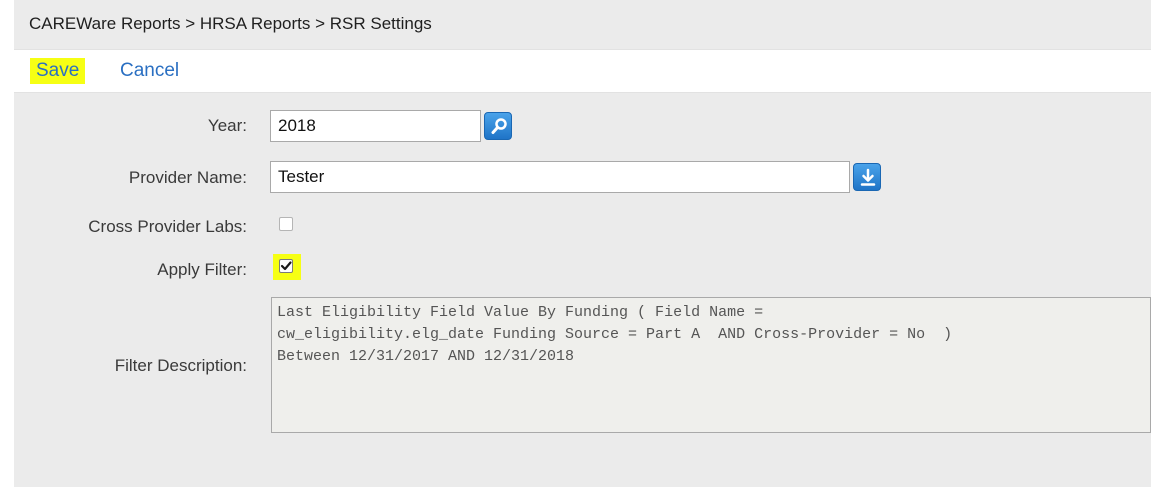 Image resolution: width=1151 pixels, height=487 pixels. I want to click on provider-name-label: Provider Name:, so click(187, 177).